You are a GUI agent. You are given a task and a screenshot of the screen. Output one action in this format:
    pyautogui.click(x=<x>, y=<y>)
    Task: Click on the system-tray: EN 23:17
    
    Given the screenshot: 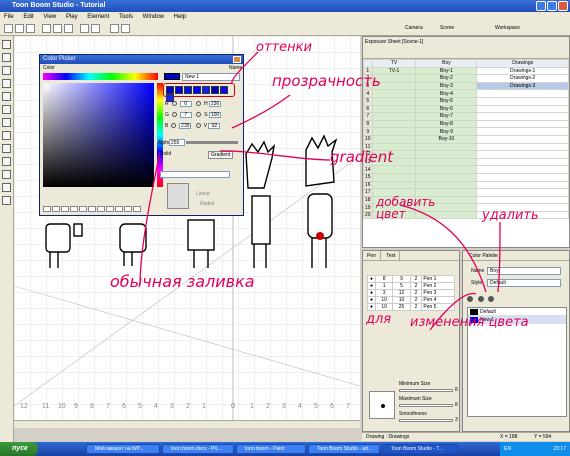 What is the action you would take?
    pyautogui.click(x=535, y=449)
    